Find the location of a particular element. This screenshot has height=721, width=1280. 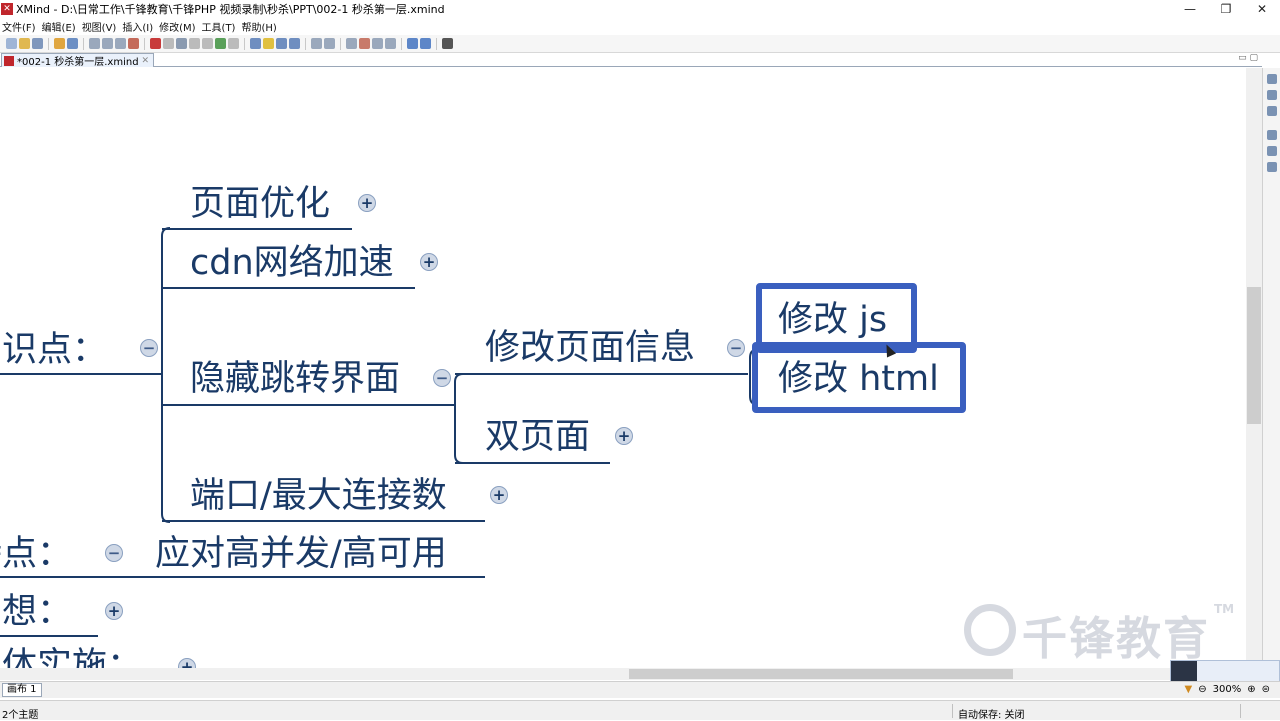

menu-file: 文件(F) is located at coordinates (20, 26).